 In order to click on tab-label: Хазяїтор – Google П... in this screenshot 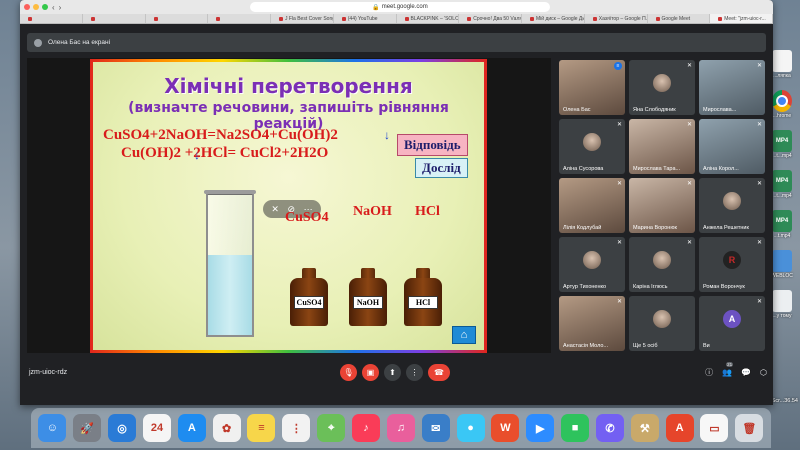, I will do `click(623, 18)`.